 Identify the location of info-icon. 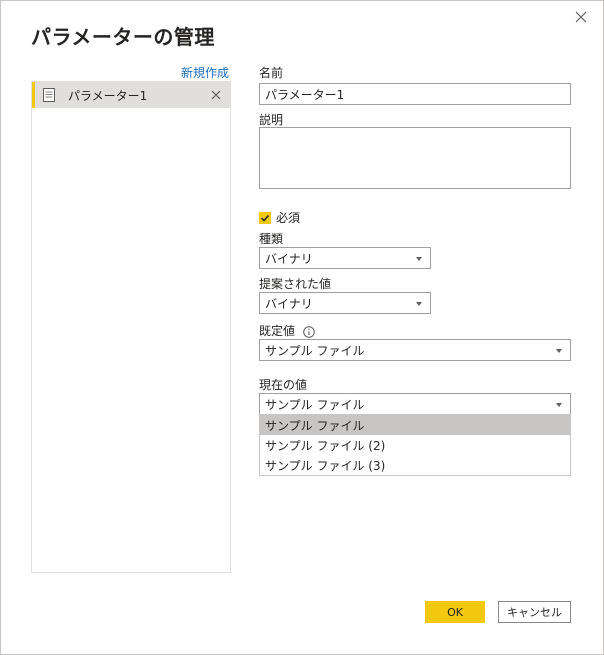
(309, 331).